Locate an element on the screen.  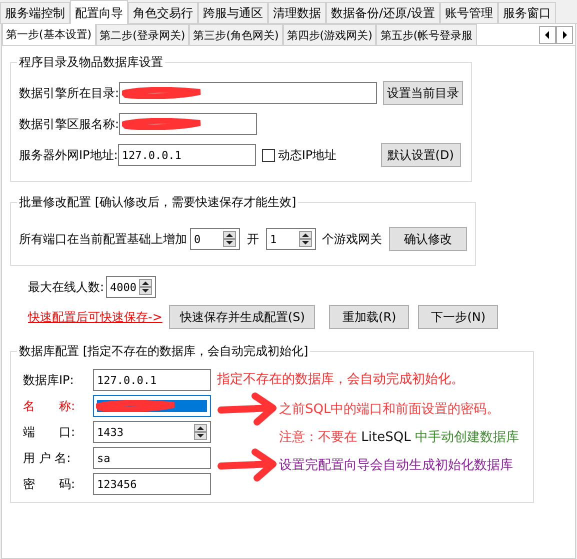
input-field: sa is located at coordinates (152, 458).